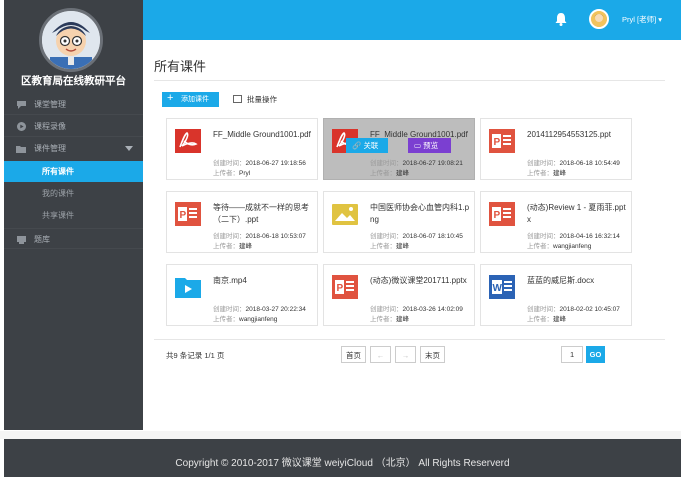 This screenshot has height=477, width=681. I want to click on created-time: 创建时间：2018-06-27 19:18:56, so click(259, 162).